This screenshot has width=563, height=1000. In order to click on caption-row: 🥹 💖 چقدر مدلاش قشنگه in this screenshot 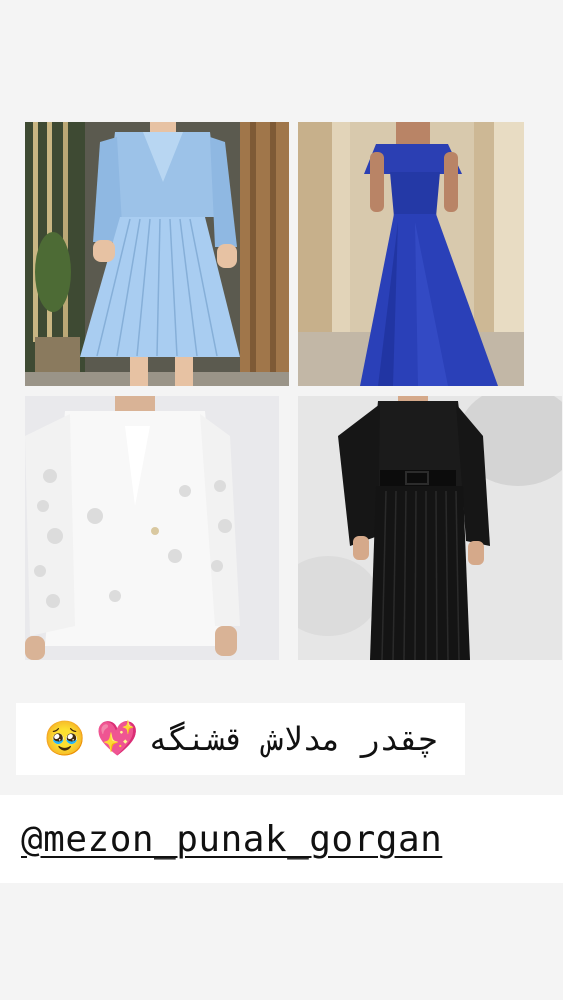, I will do `click(241, 739)`.